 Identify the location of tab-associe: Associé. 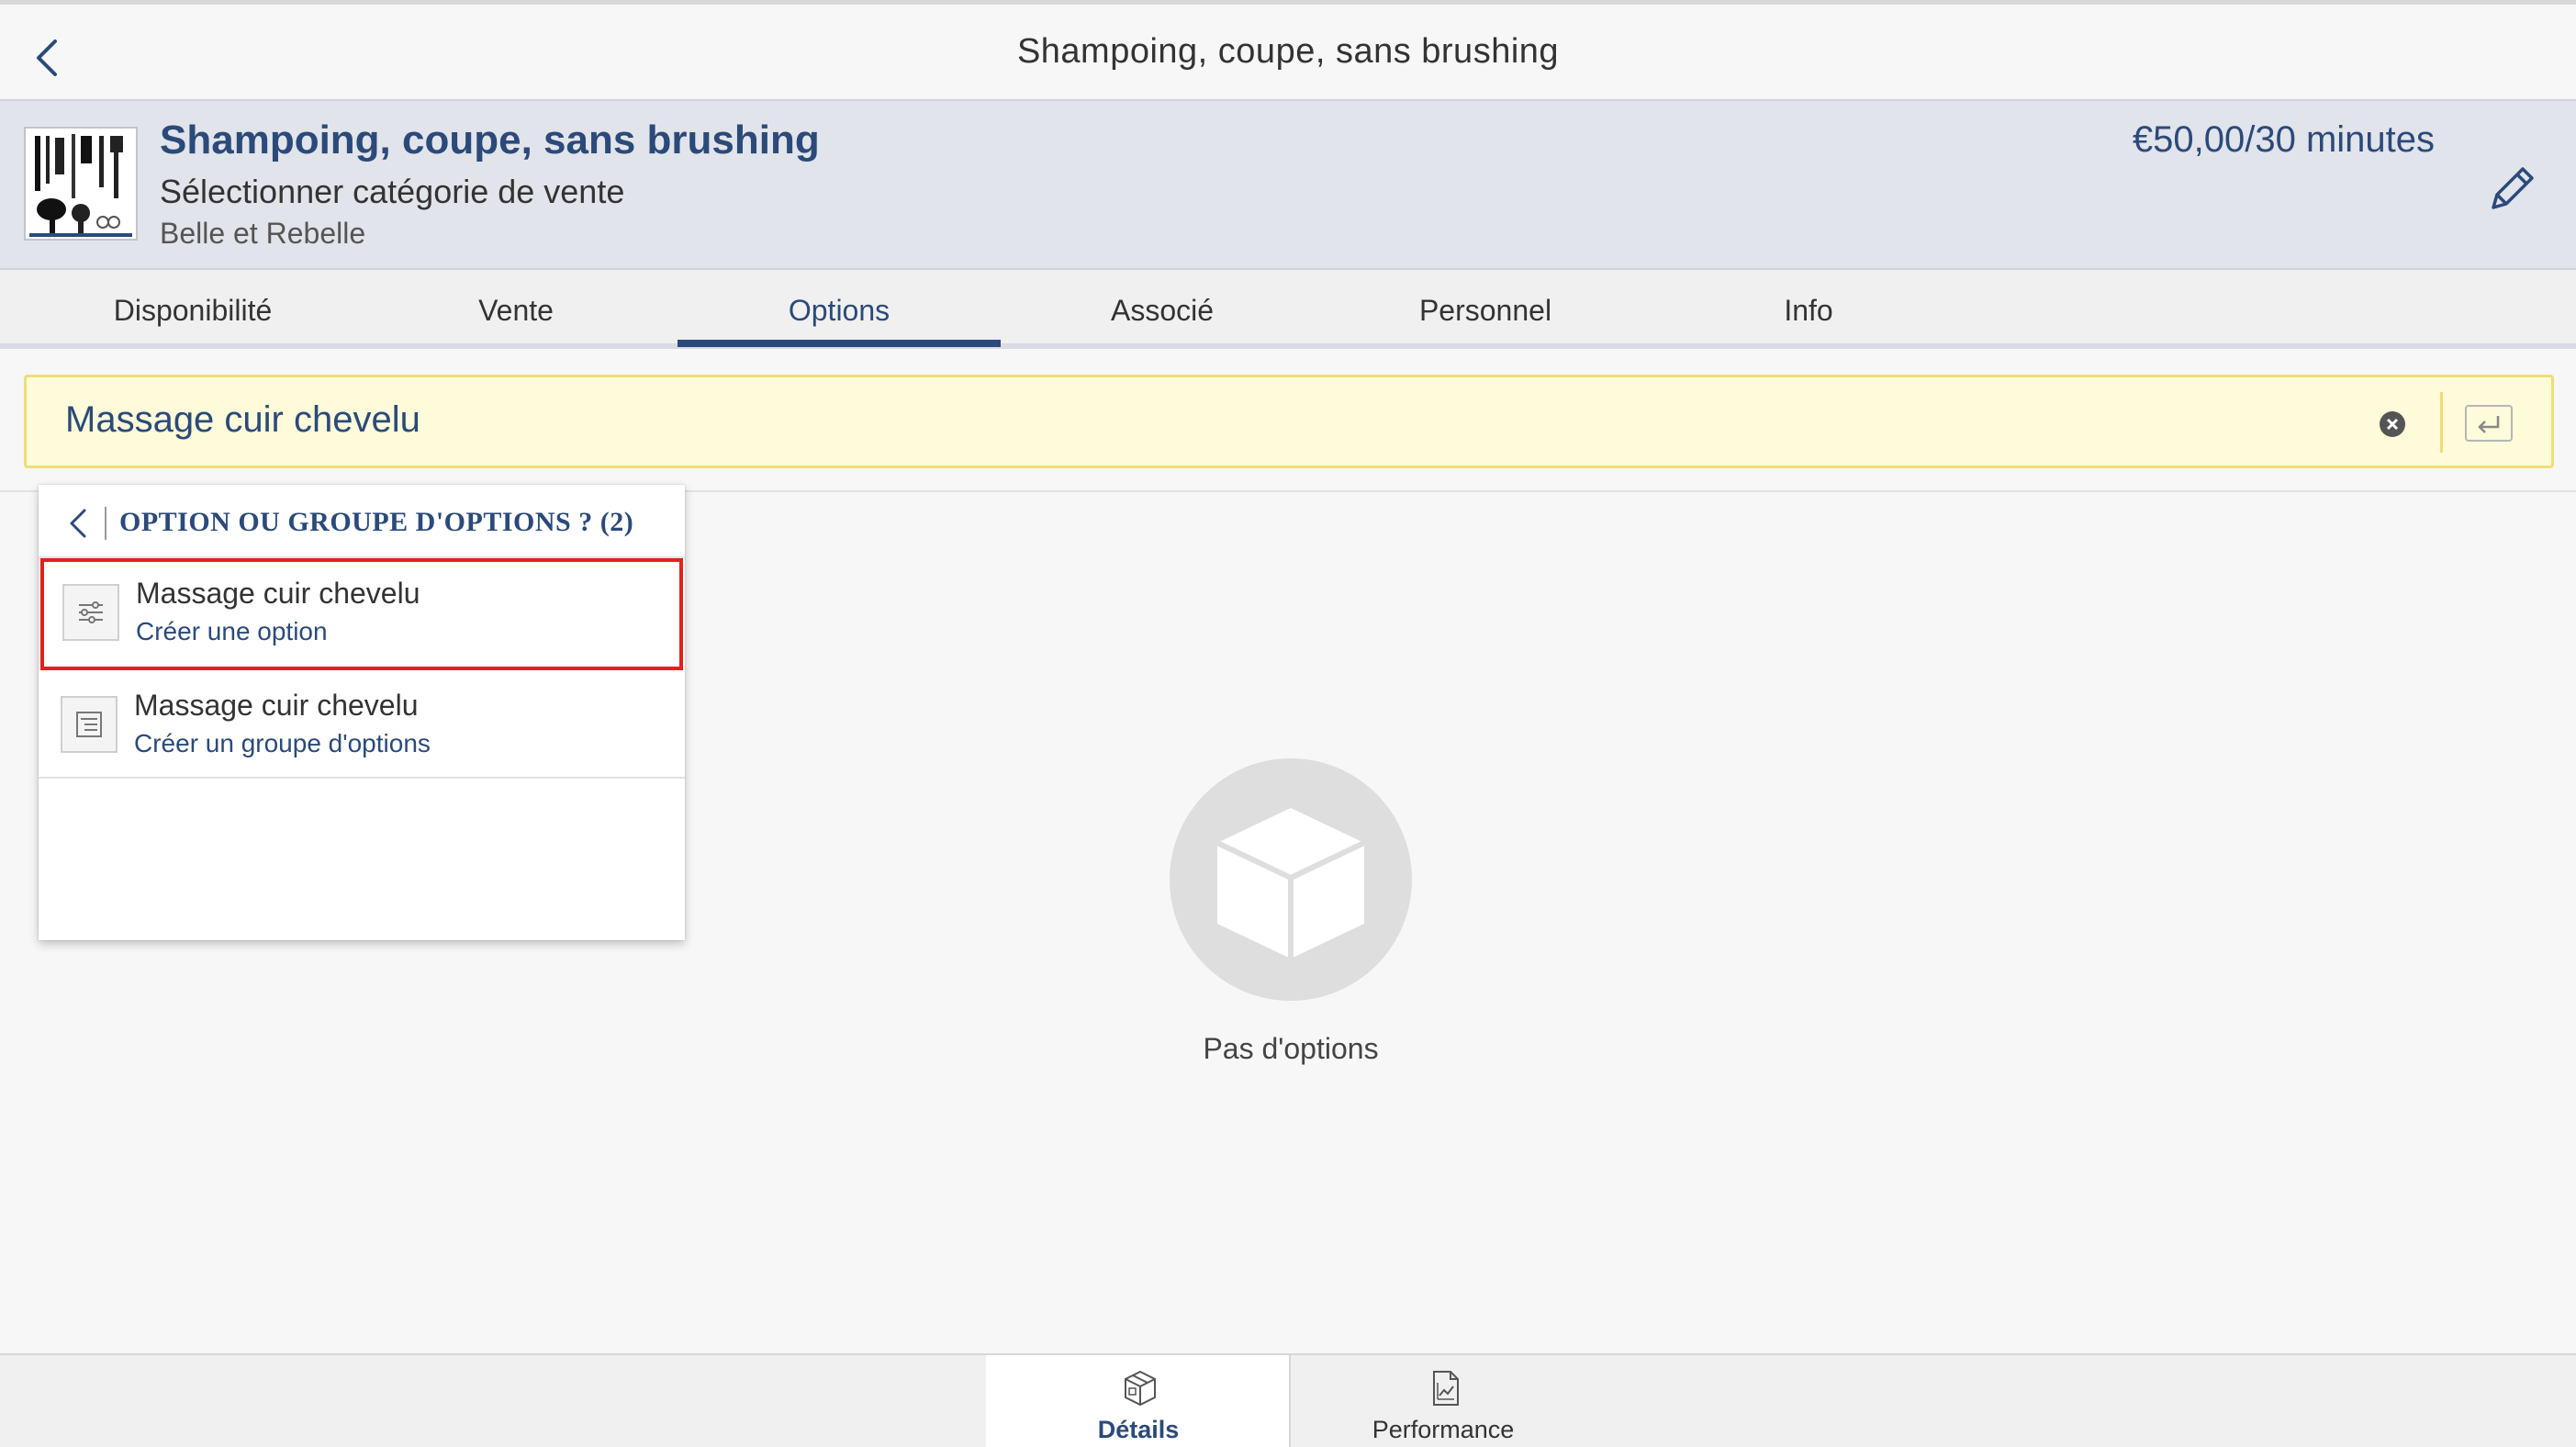
(1162, 307).